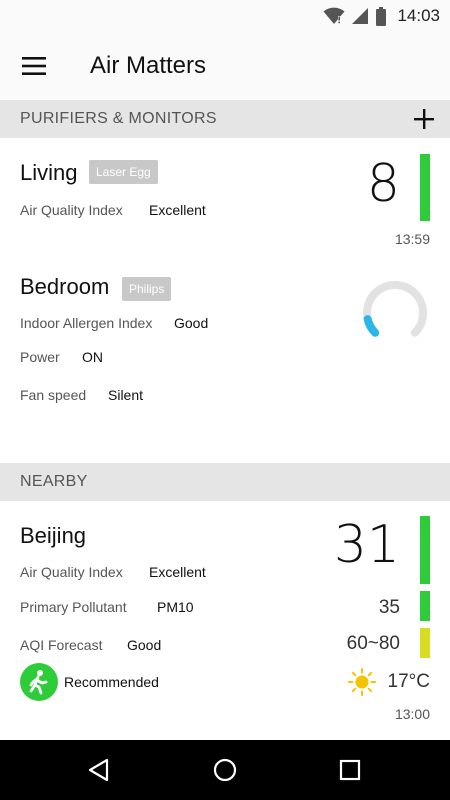 The height and width of the screenshot is (800, 450). Describe the element at coordinates (111, 682) in the screenshot. I see `recommendation-text: Recommended` at that location.